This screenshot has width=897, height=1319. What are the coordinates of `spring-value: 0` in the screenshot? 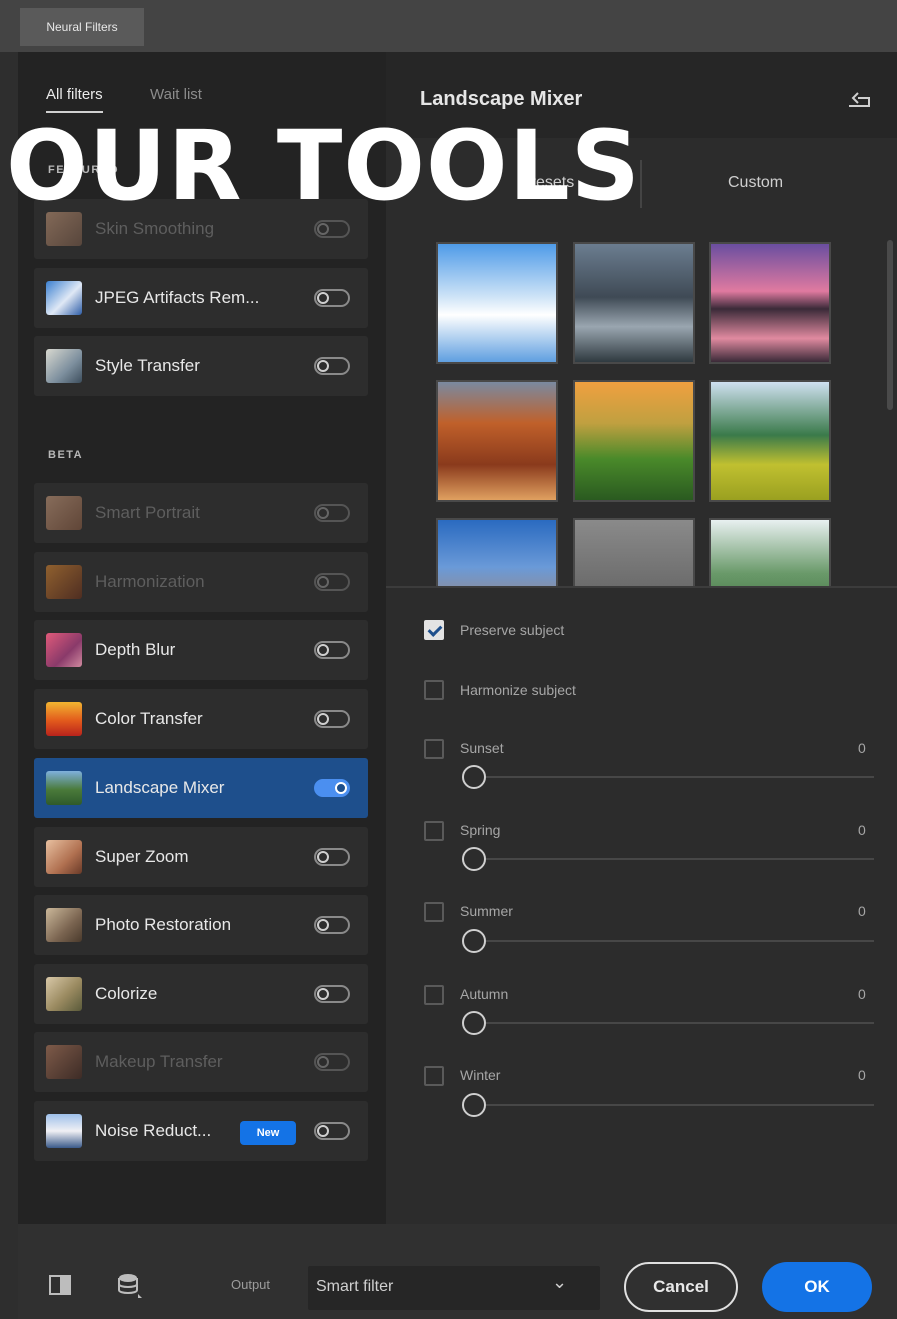 It's located at (862, 830).